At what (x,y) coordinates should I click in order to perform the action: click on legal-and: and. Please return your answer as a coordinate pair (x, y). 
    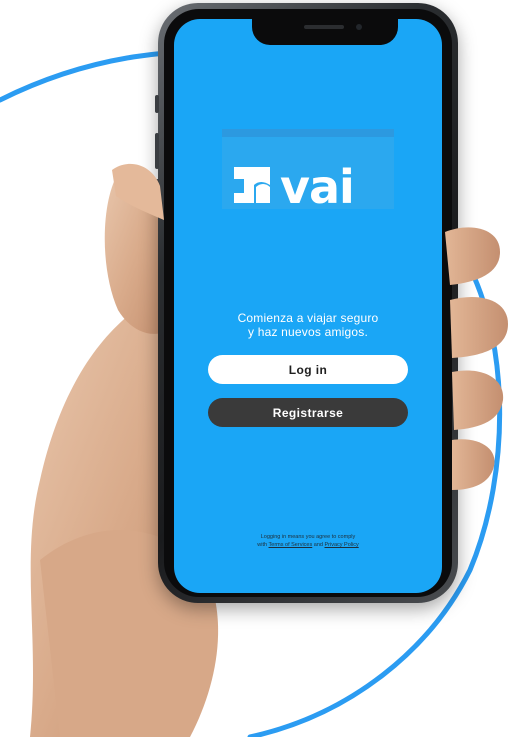
    Looking at the image, I should click on (318, 545).